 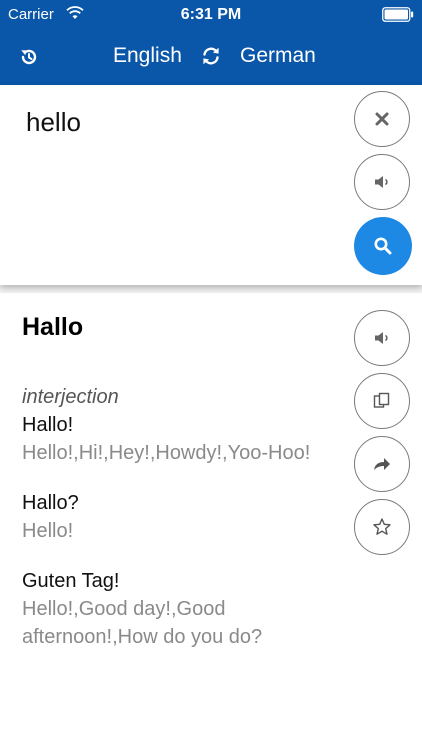 What do you see at coordinates (29, 57) in the screenshot?
I see `history-icon` at bounding box center [29, 57].